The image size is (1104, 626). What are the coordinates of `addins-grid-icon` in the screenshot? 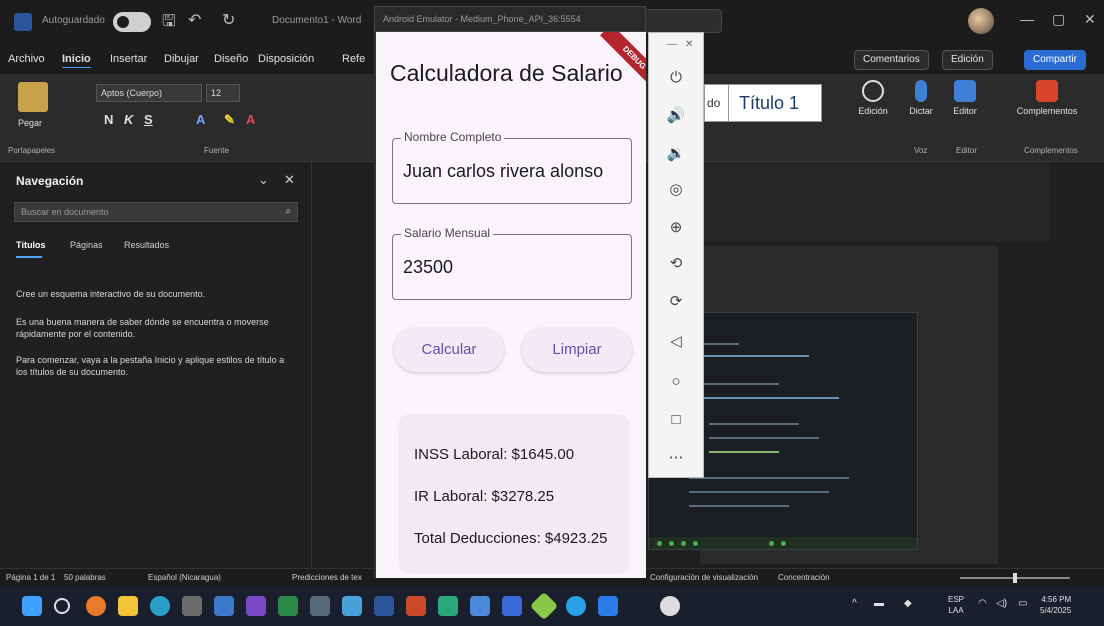 It's located at (1047, 91).